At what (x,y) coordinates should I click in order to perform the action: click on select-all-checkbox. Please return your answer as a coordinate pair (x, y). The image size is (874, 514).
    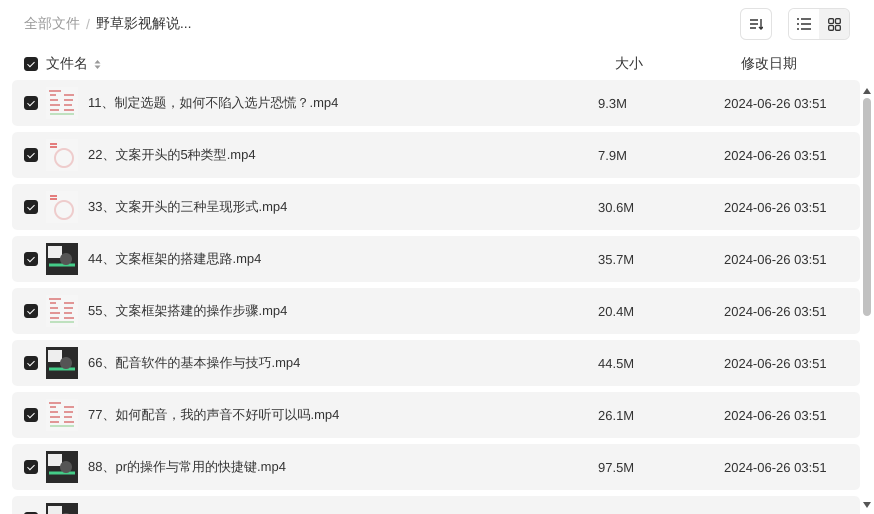
    Looking at the image, I should click on (31, 64).